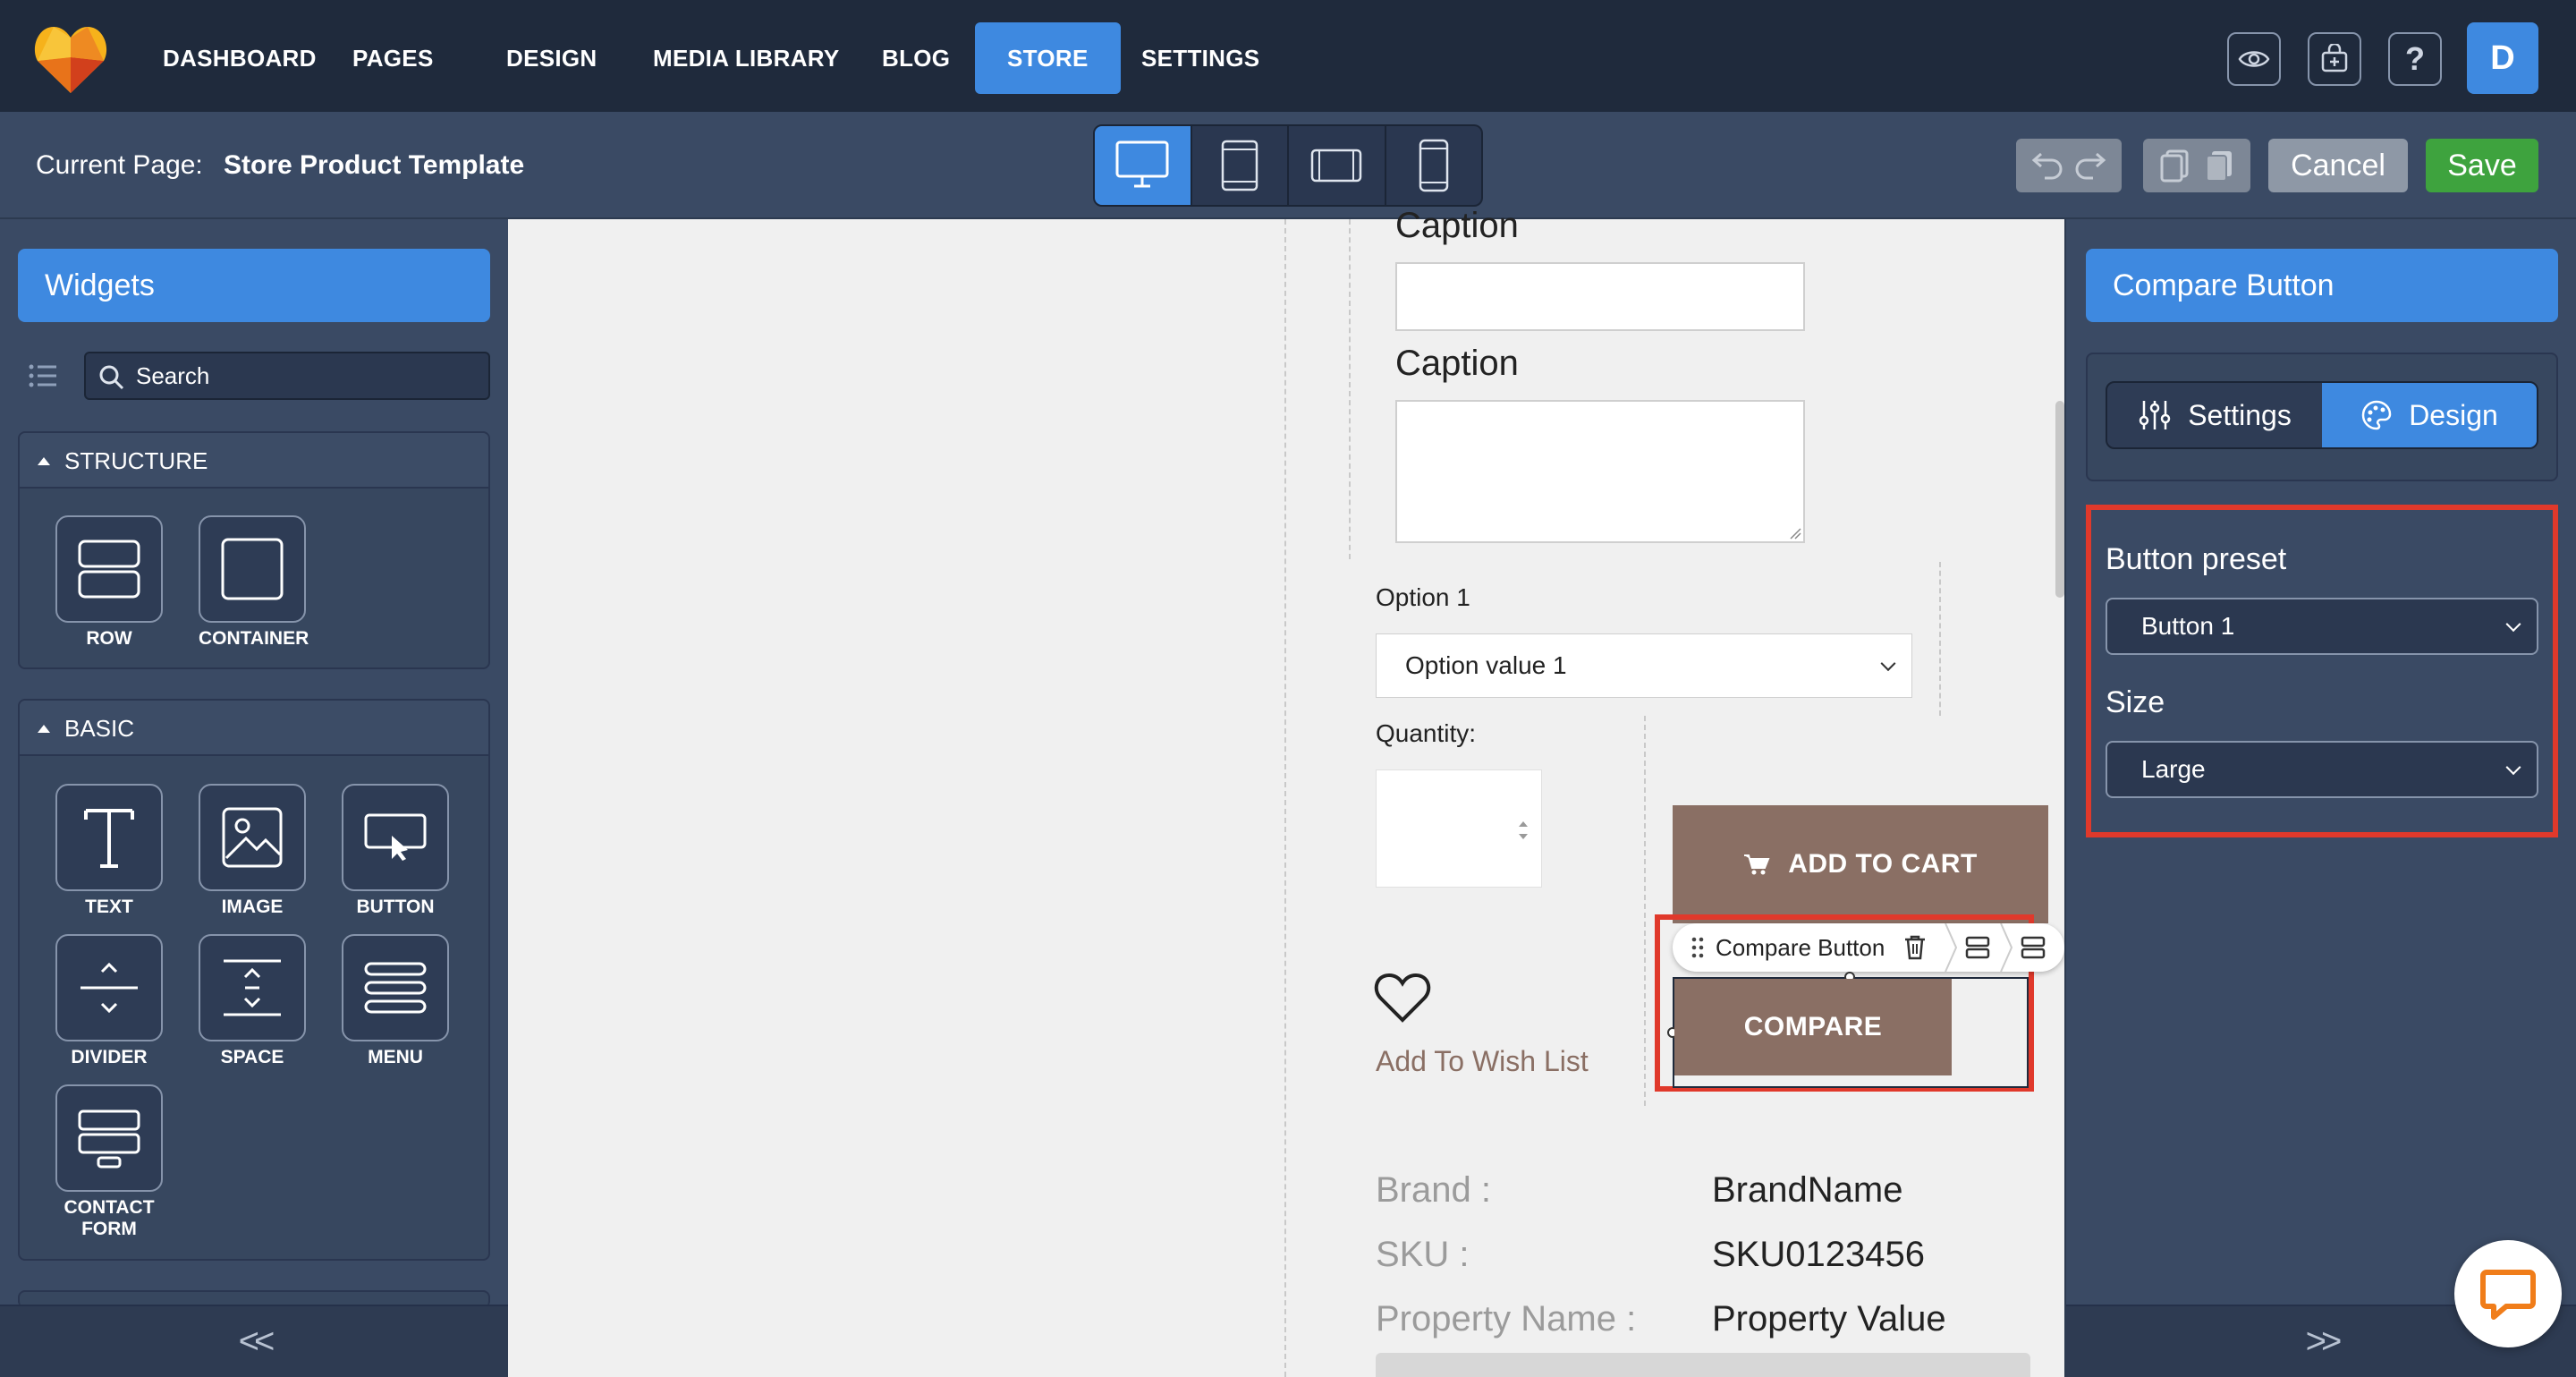 This screenshot has width=2576, height=1377. I want to click on menu-icon, so click(395, 988).